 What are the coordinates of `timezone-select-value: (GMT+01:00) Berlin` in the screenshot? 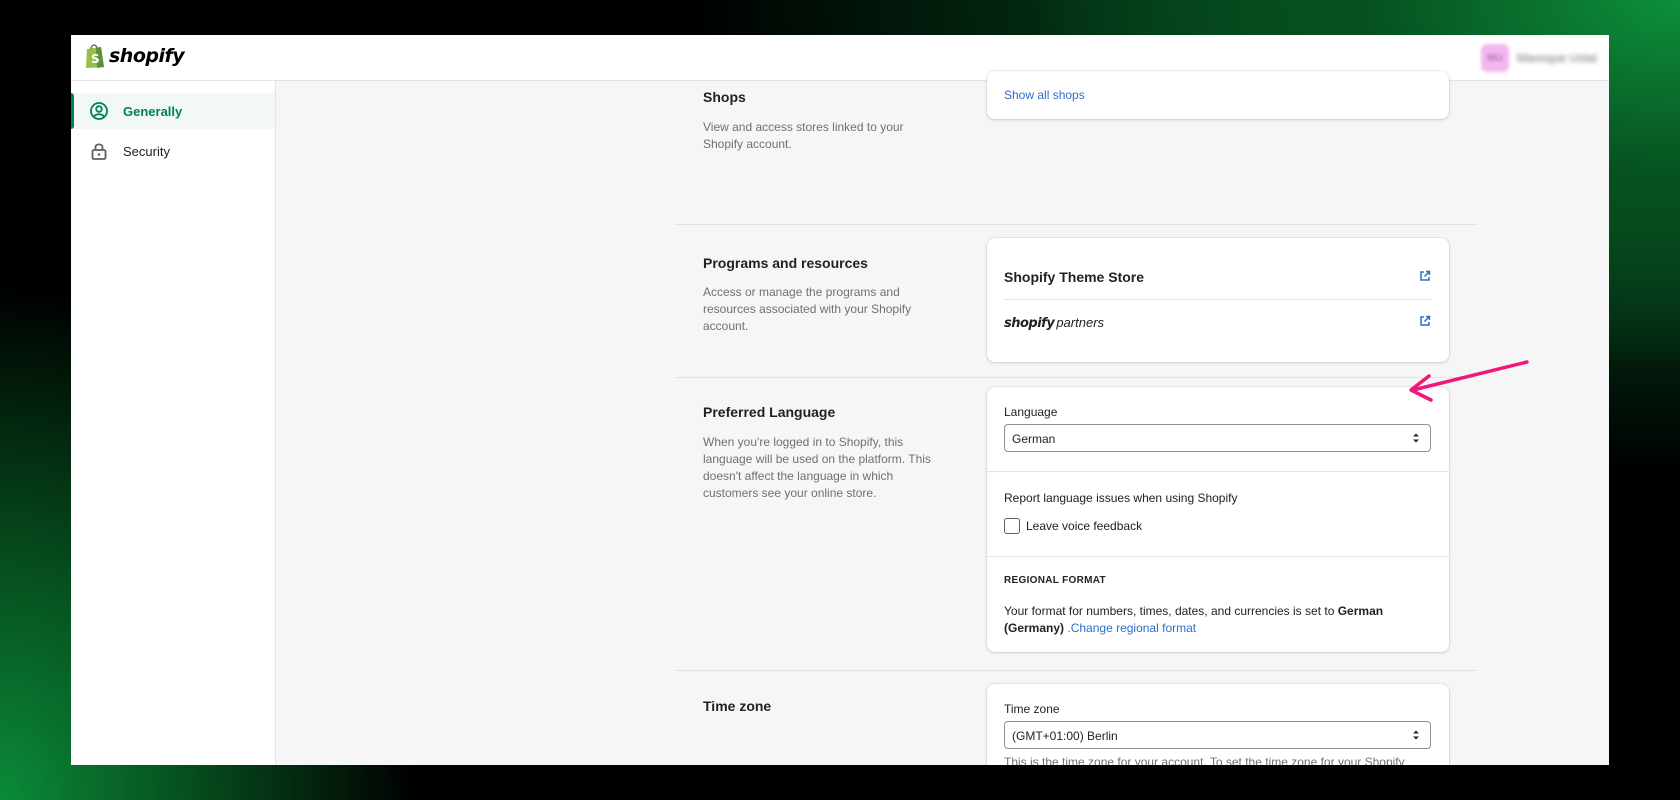 It's located at (1065, 736).